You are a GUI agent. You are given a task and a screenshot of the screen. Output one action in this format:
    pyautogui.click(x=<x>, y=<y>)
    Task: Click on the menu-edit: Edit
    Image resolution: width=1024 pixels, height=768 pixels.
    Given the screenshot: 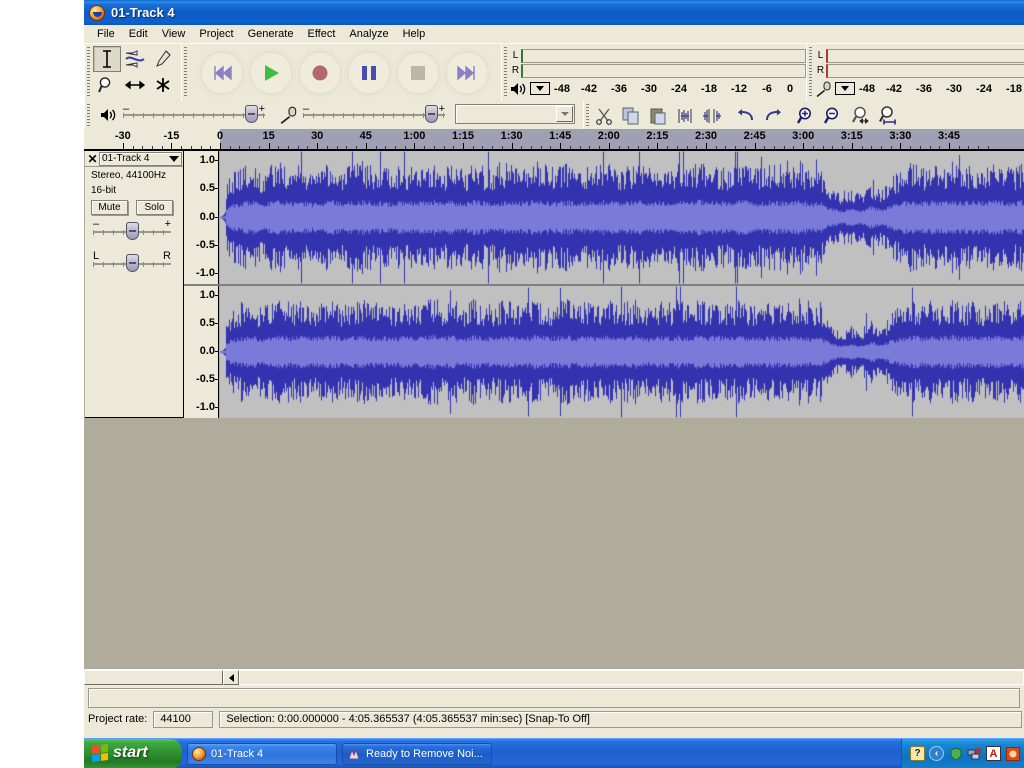 What is the action you would take?
    pyautogui.click(x=138, y=34)
    